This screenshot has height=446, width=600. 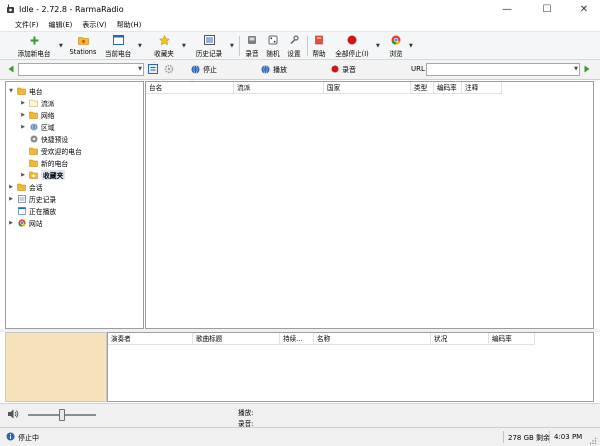 What do you see at coordinates (319, 54) in the screenshot?
I see `help-label: 帮助` at bounding box center [319, 54].